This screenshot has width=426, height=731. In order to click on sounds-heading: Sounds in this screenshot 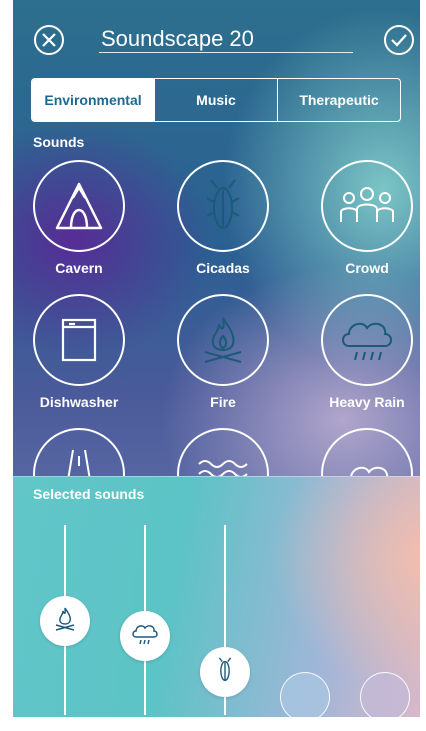, I will do `click(59, 142)`.